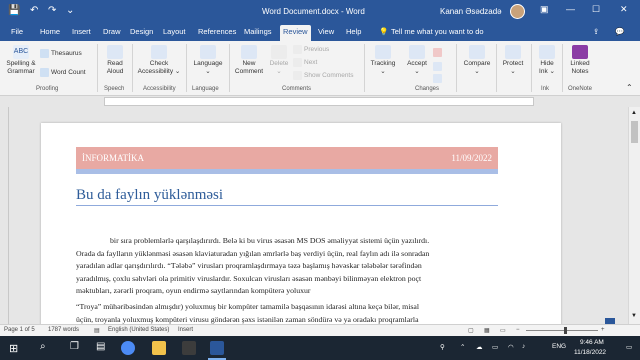 Image resolution: width=640 pixels, height=360 pixels. What do you see at coordinates (279, 52) in the screenshot?
I see `delete-comment-icon` at bounding box center [279, 52].